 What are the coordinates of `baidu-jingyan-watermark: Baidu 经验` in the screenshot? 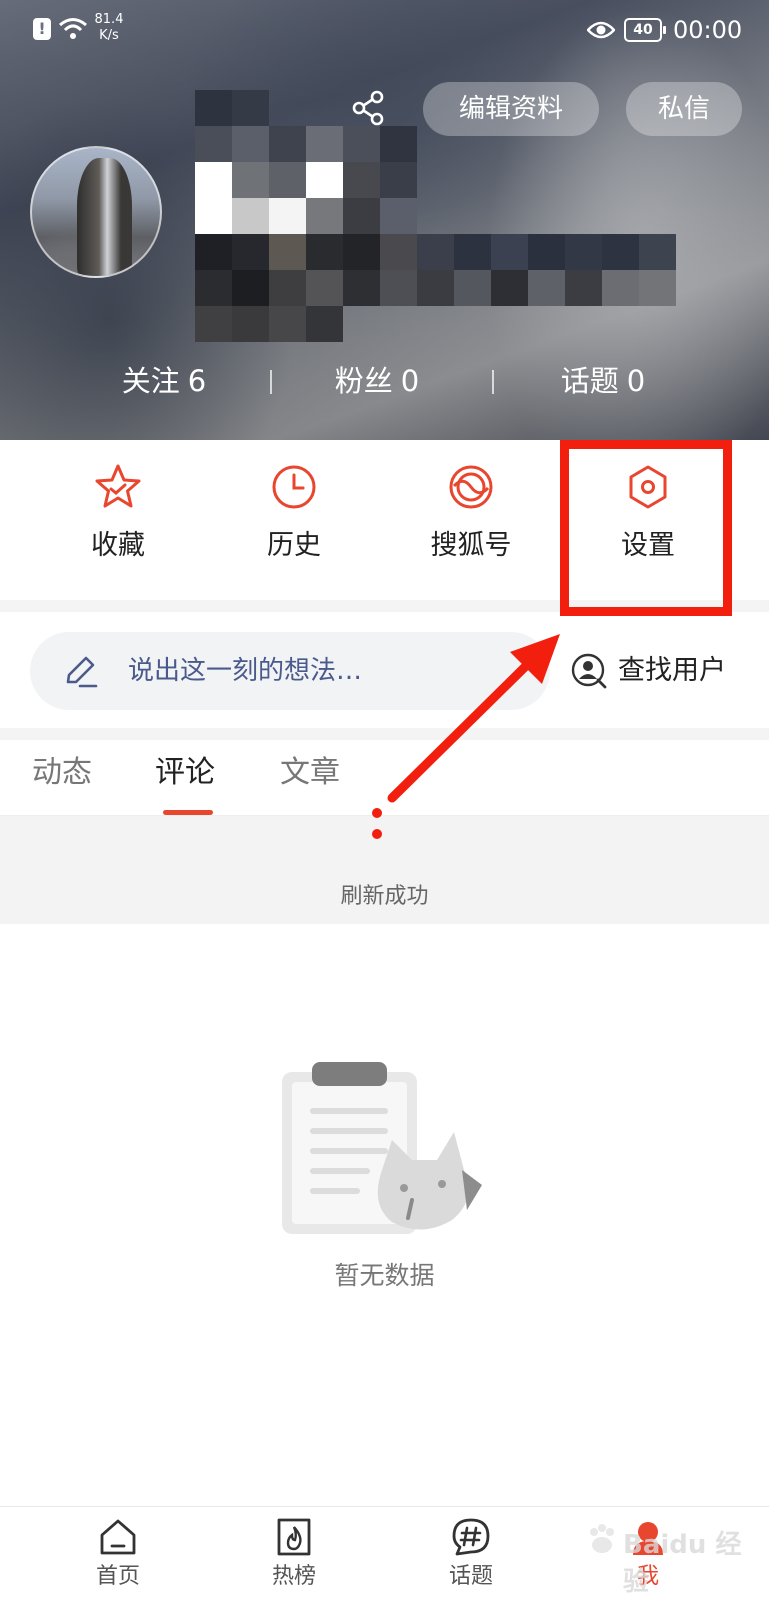 It's located at (675, 1556).